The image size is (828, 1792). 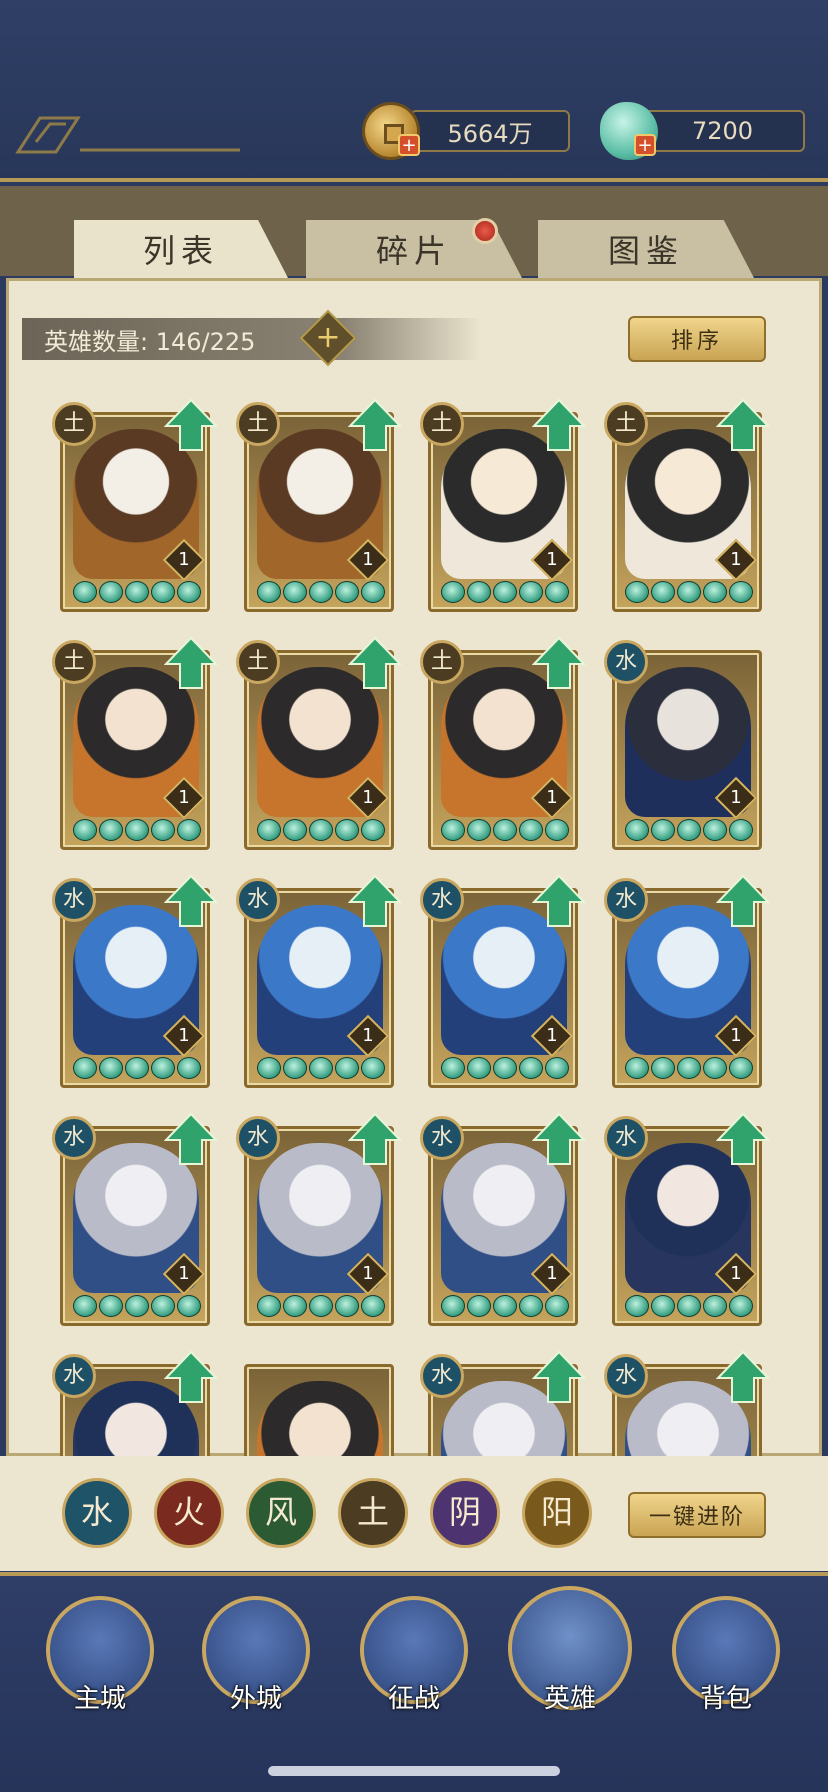 What do you see at coordinates (697, 339) in the screenshot?
I see `sort-button: 排序` at bounding box center [697, 339].